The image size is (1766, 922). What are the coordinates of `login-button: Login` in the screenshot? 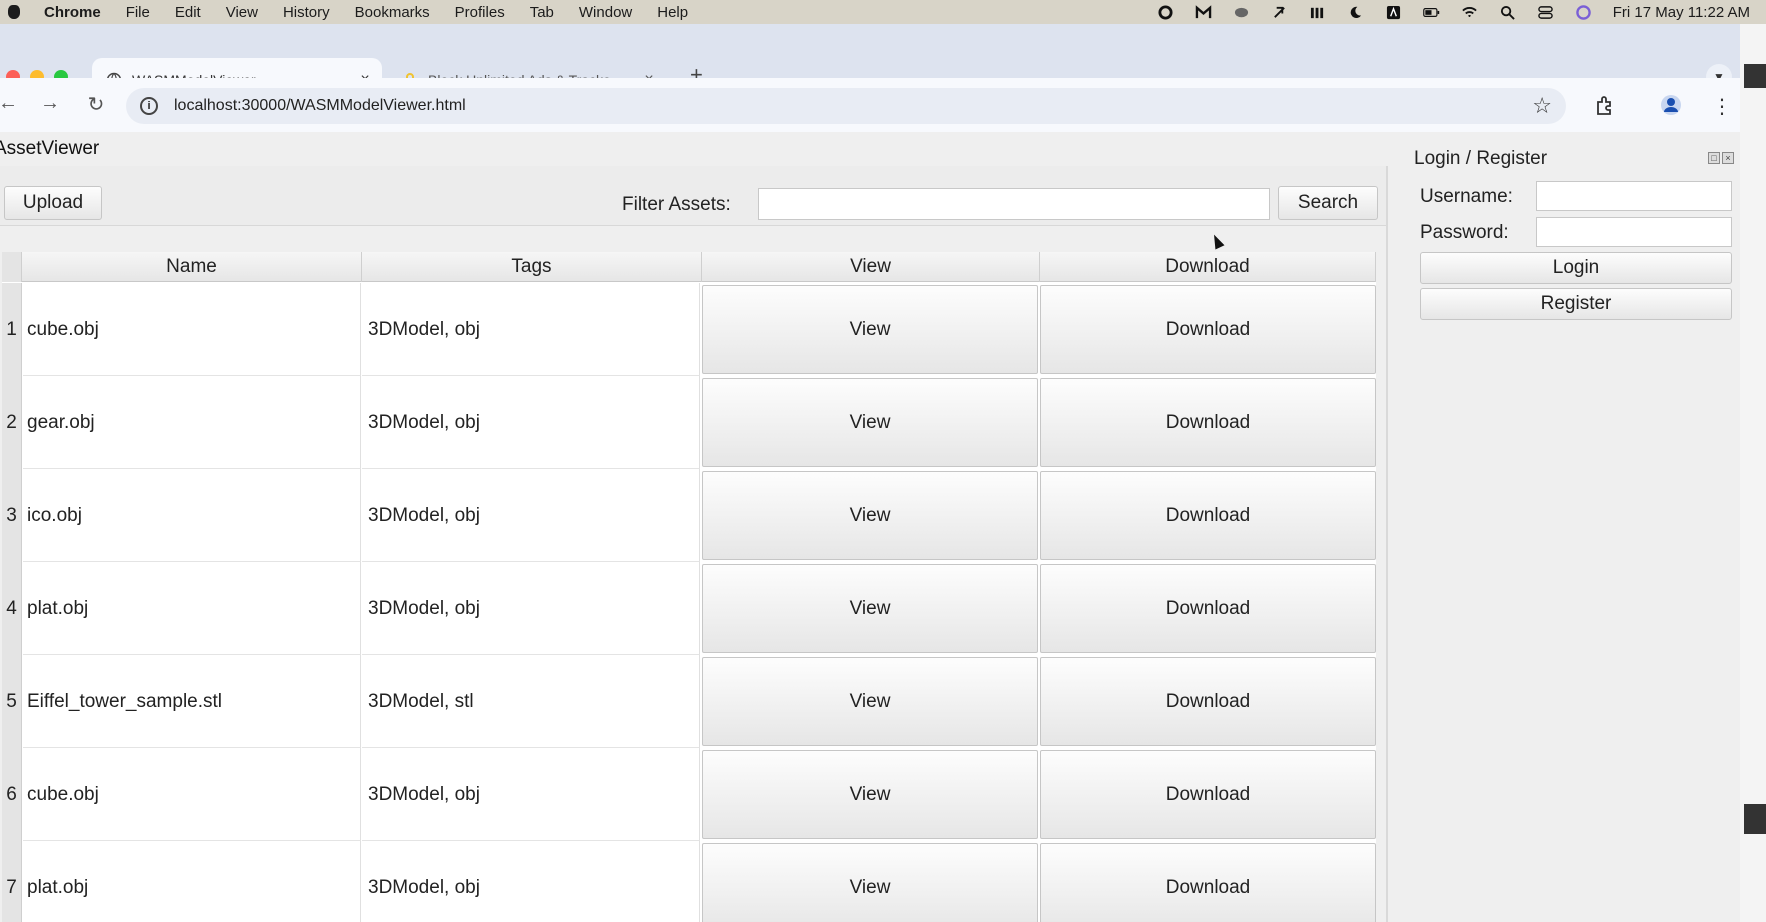 It's located at (1576, 268).